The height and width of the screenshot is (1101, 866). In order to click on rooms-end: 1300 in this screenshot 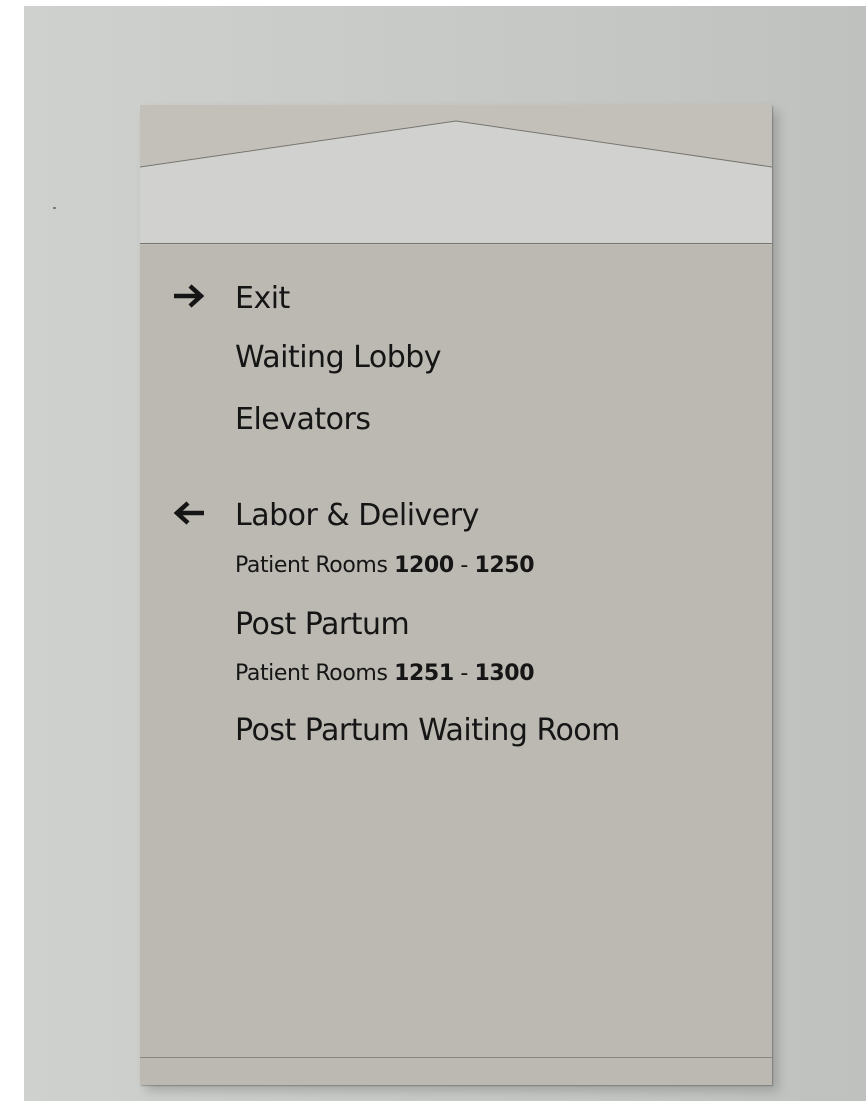, I will do `click(504, 673)`.